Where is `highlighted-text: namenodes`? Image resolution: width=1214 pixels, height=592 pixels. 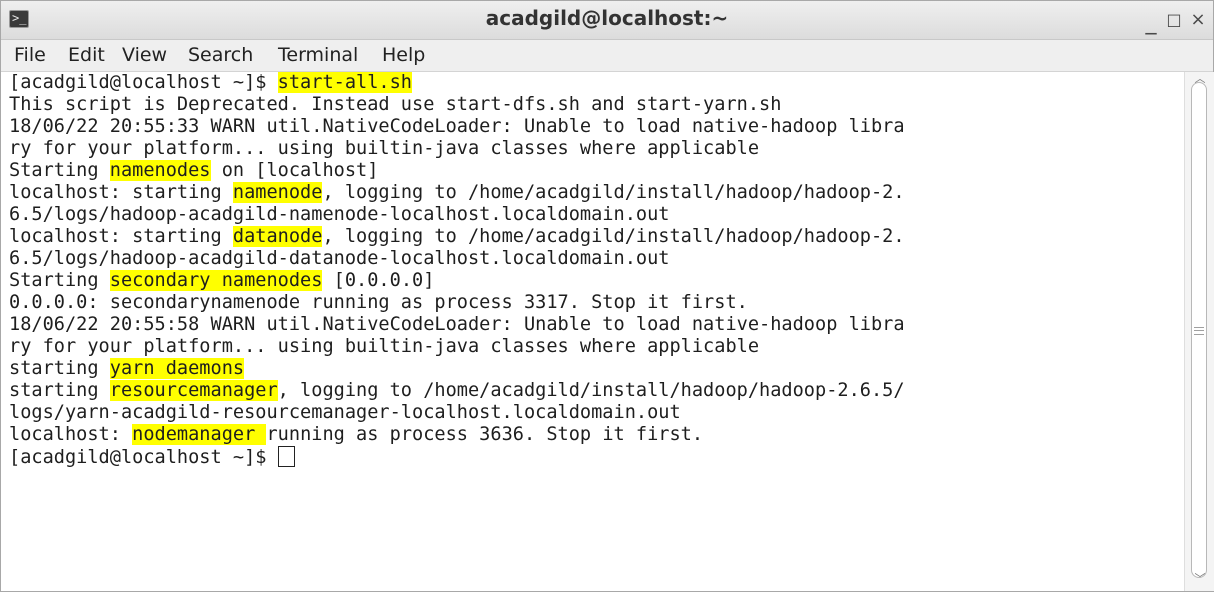
highlighted-text: namenodes is located at coordinates (160, 170).